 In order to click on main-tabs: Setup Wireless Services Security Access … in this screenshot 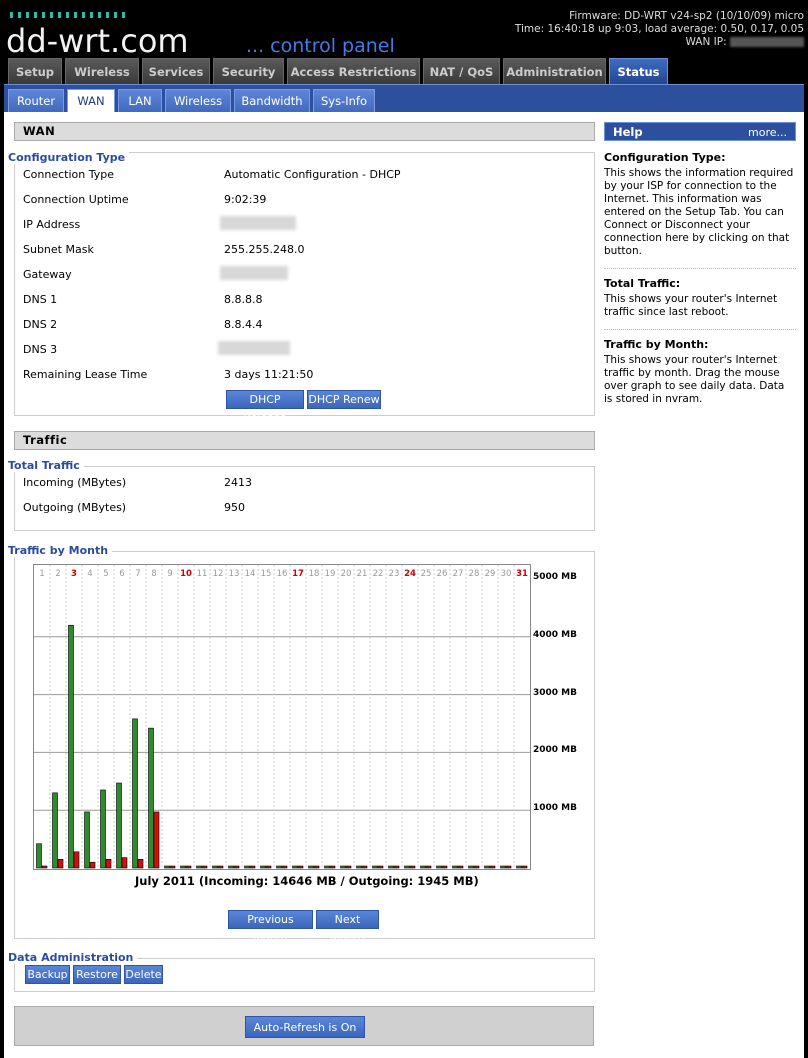, I will do `click(404, 70)`.